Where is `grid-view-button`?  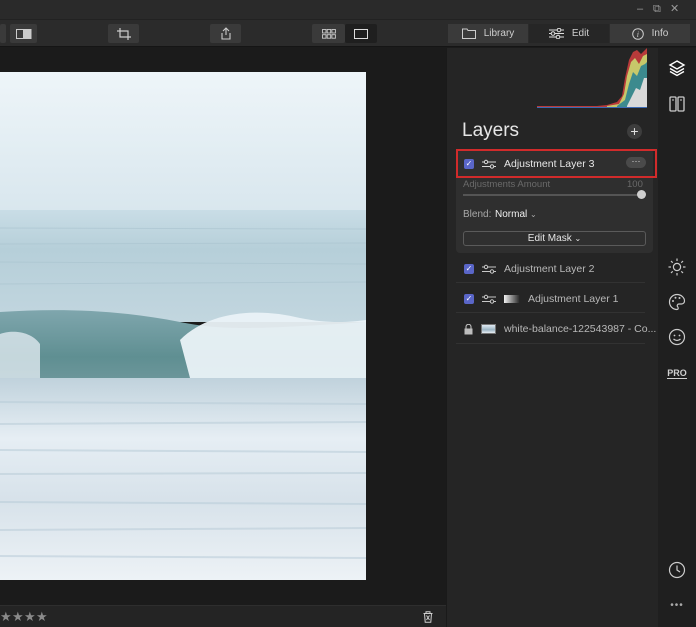 grid-view-button is located at coordinates (328, 33).